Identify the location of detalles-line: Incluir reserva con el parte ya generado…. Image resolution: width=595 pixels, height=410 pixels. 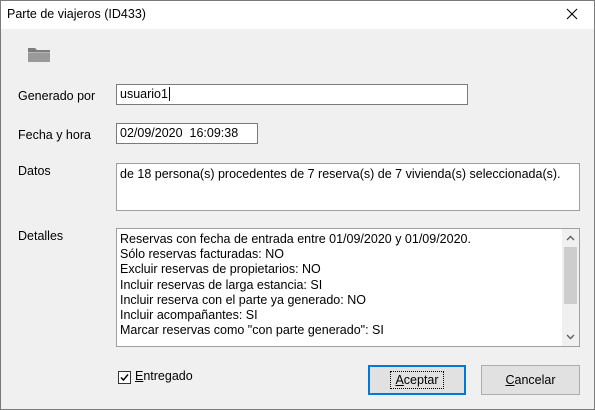
(243, 299).